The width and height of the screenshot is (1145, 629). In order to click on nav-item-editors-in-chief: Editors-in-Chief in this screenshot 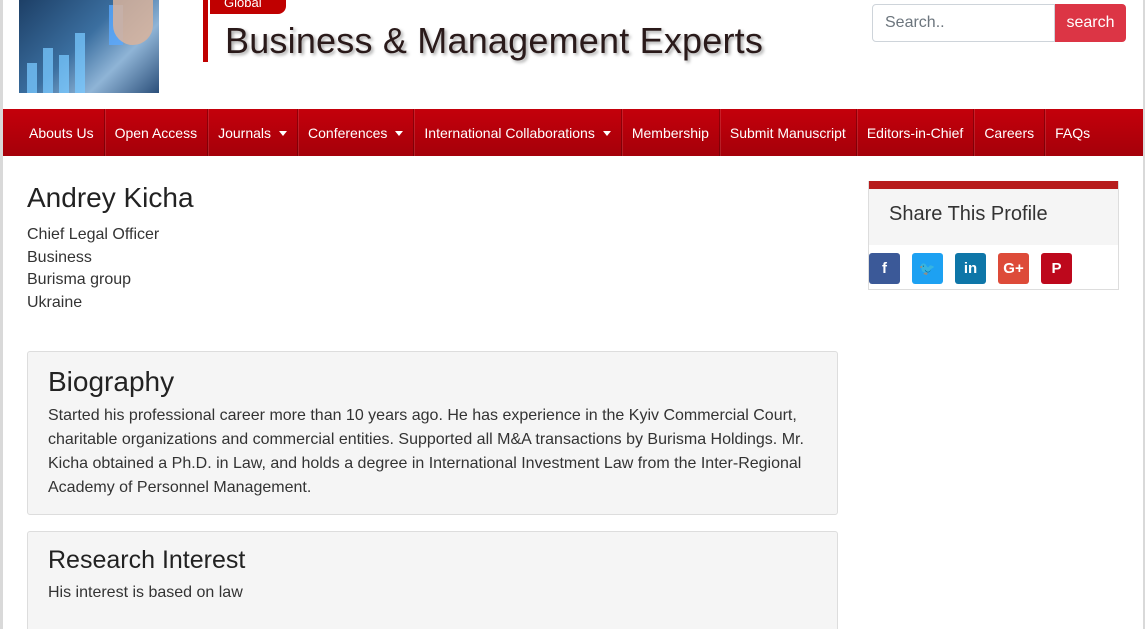, I will do `click(916, 132)`.